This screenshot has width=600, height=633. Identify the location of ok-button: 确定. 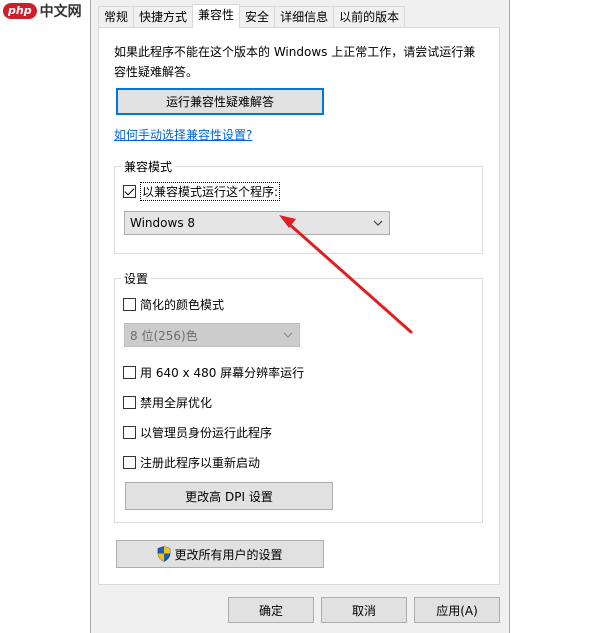
(271, 610).